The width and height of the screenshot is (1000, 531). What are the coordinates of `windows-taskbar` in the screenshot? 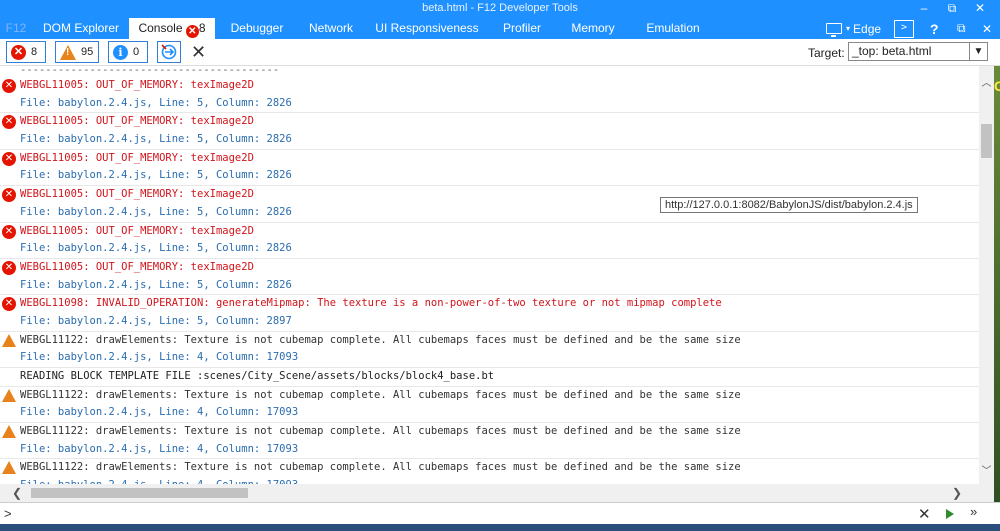 It's located at (500, 527).